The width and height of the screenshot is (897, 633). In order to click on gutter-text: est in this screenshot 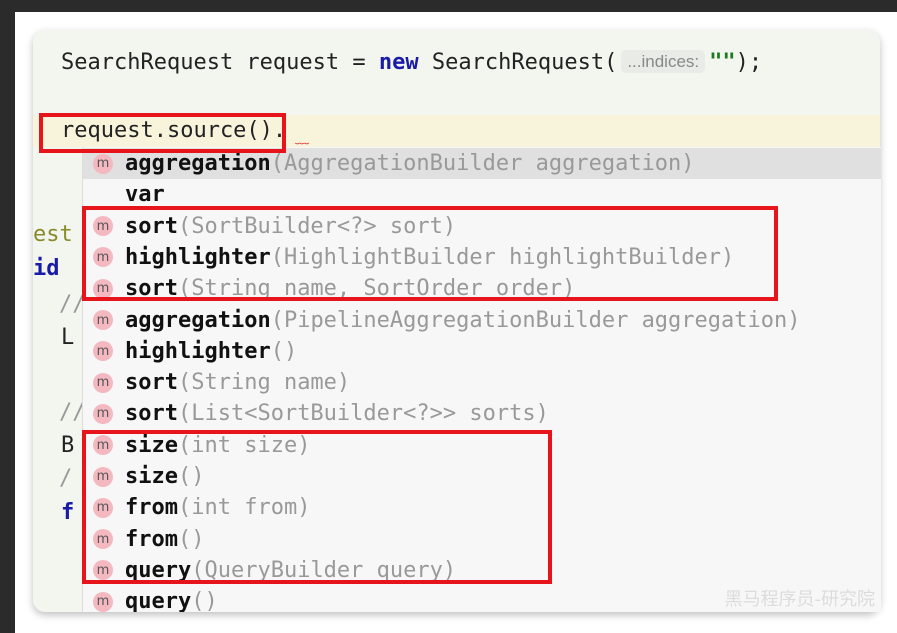, I will do `click(53, 234)`.